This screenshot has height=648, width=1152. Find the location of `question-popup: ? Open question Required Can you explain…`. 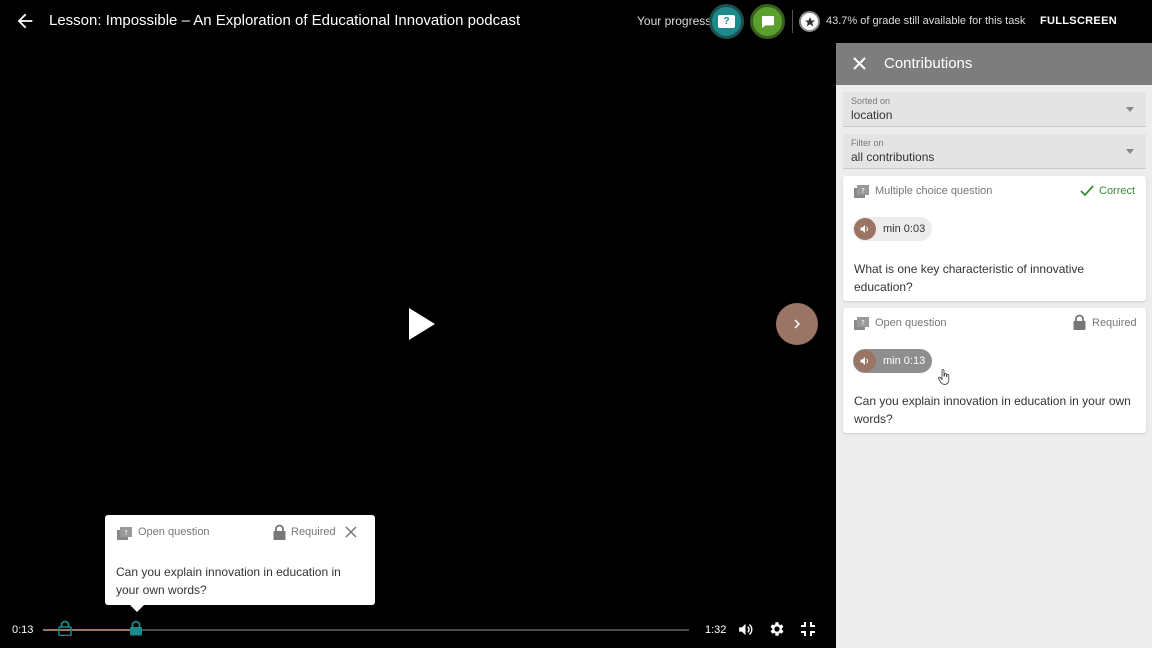

question-popup: ? Open question Required Can you explain… is located at coordinates (240, 563).